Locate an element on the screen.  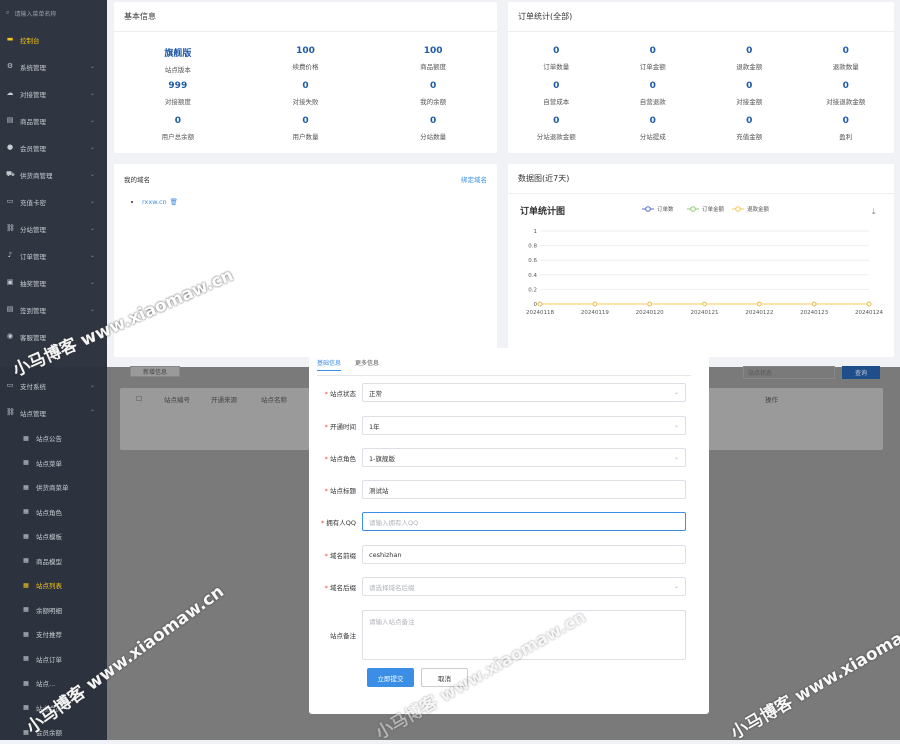
x-tick-label: 20240118 is located at coordinates (540, 313).